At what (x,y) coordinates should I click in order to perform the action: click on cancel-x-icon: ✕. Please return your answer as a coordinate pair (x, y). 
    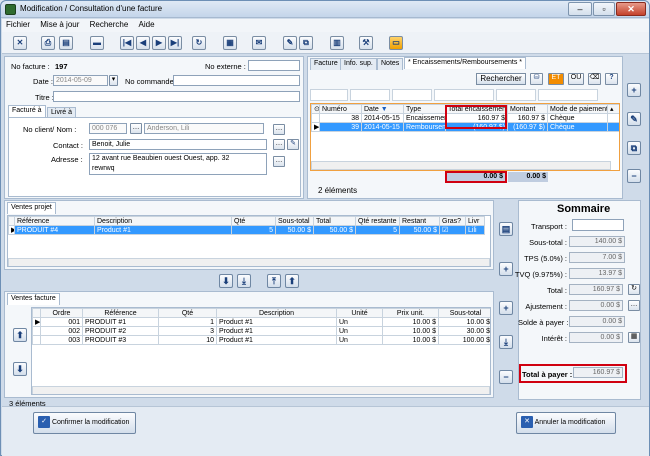
    Looking at the image, I should click on (20, 43).